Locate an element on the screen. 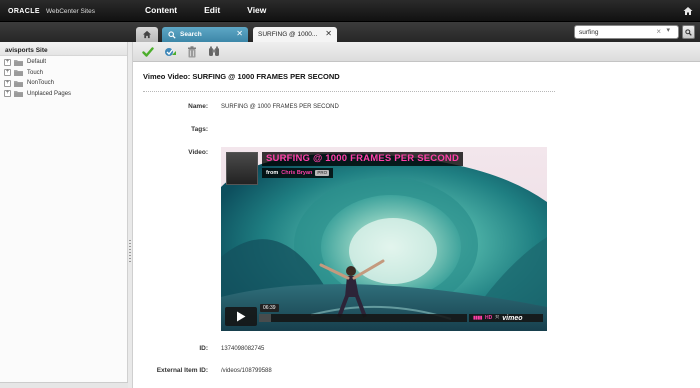  brand-oracle: ORACLE is located at coordinates (24, 11).